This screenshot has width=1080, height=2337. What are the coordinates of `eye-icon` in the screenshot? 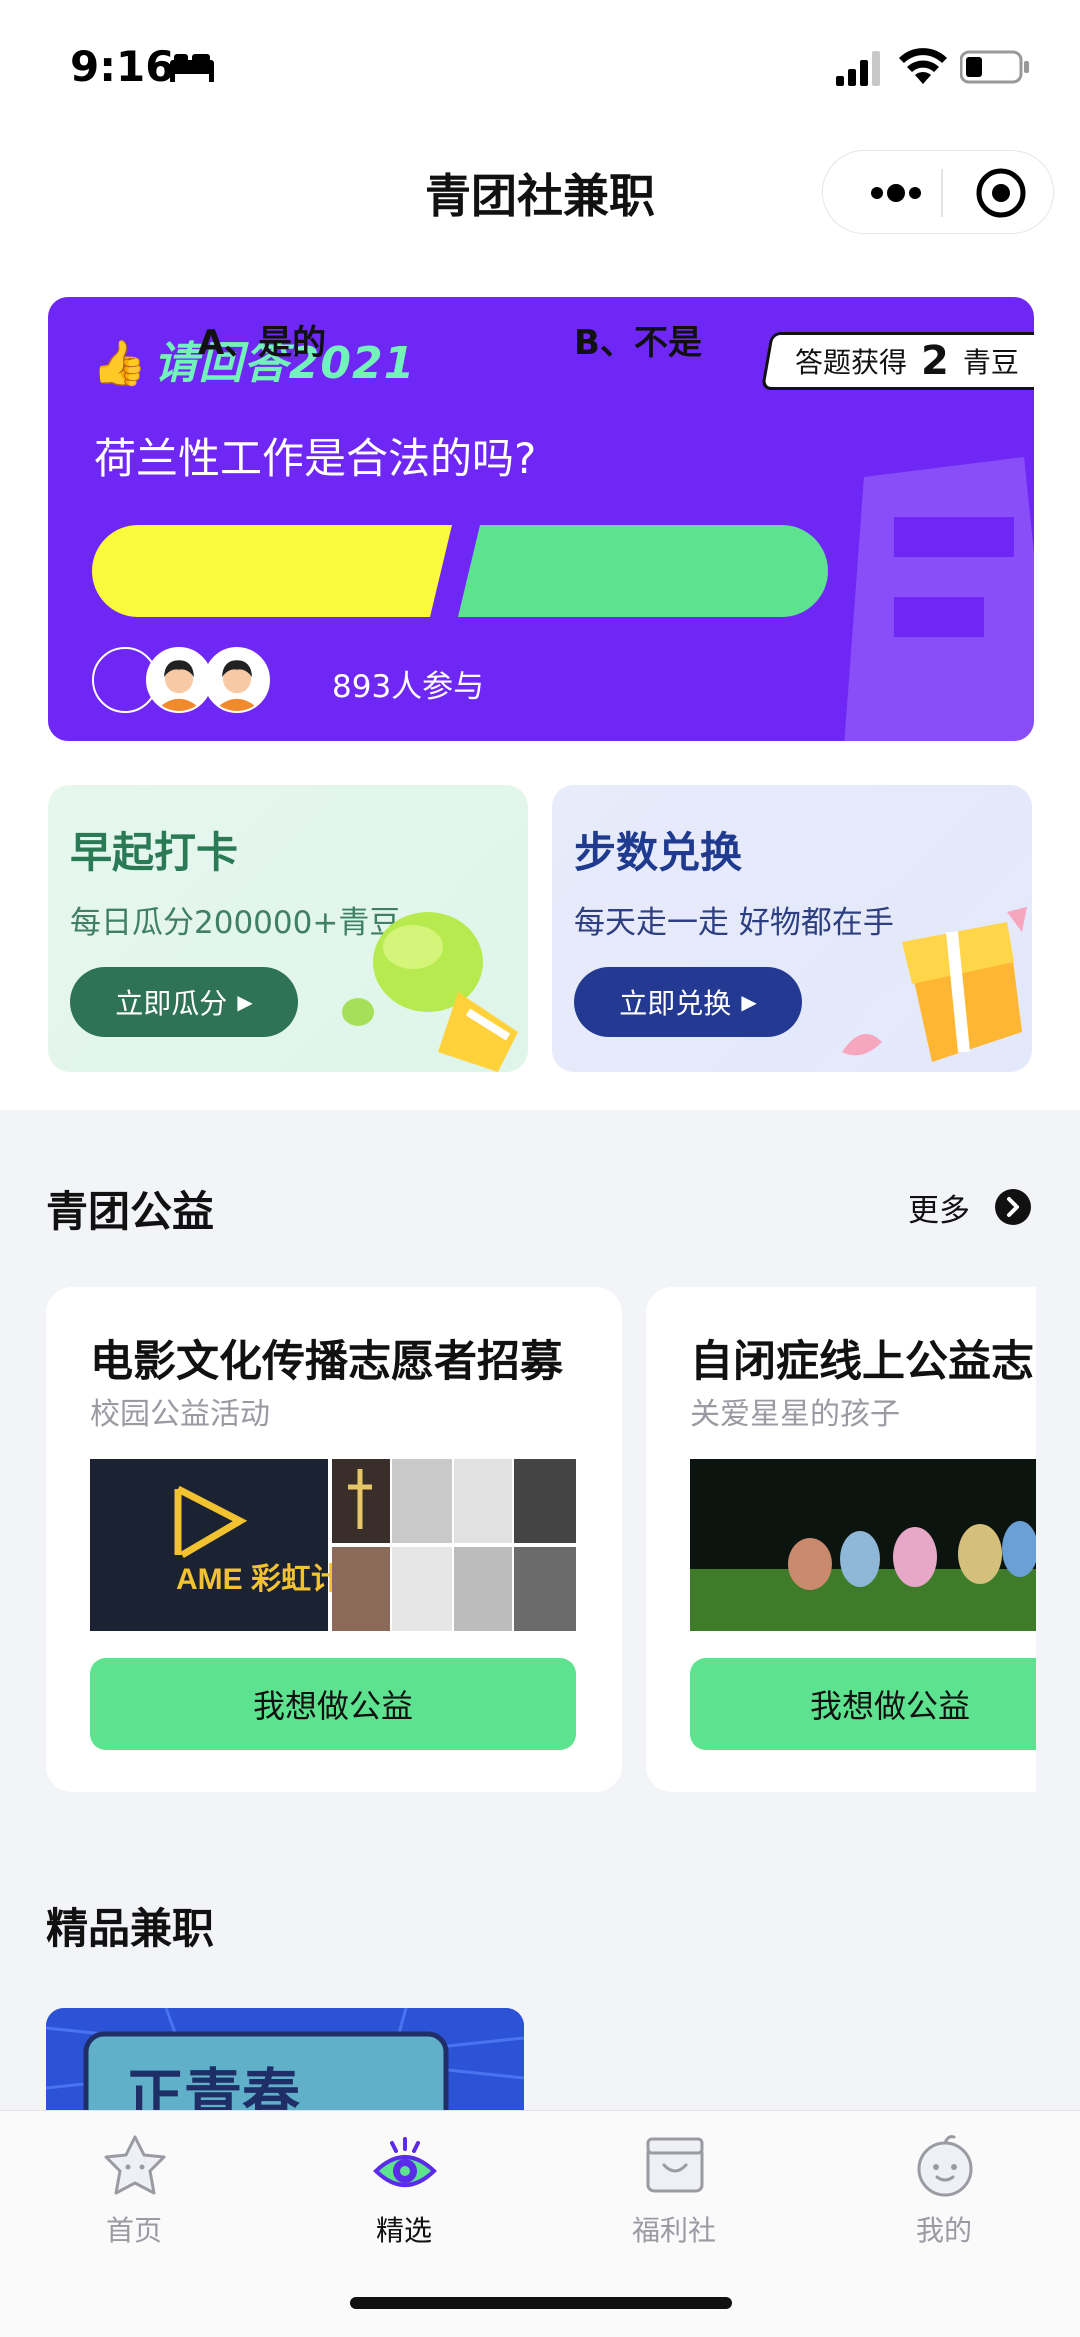 It's located at (405, 2162).